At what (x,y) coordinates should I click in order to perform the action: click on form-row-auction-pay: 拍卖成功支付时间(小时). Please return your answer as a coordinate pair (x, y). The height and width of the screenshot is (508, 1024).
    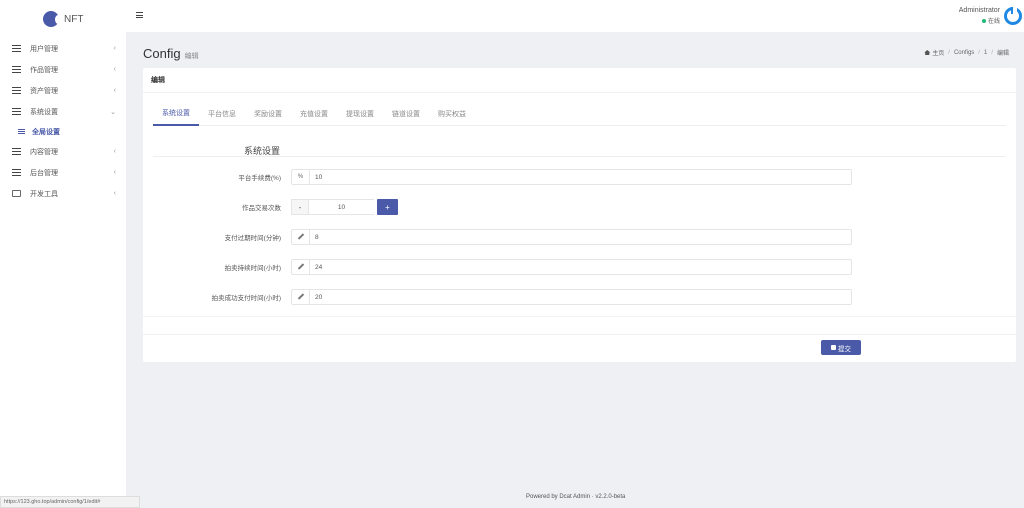
    Looking at the image, I should click on (579, 297).